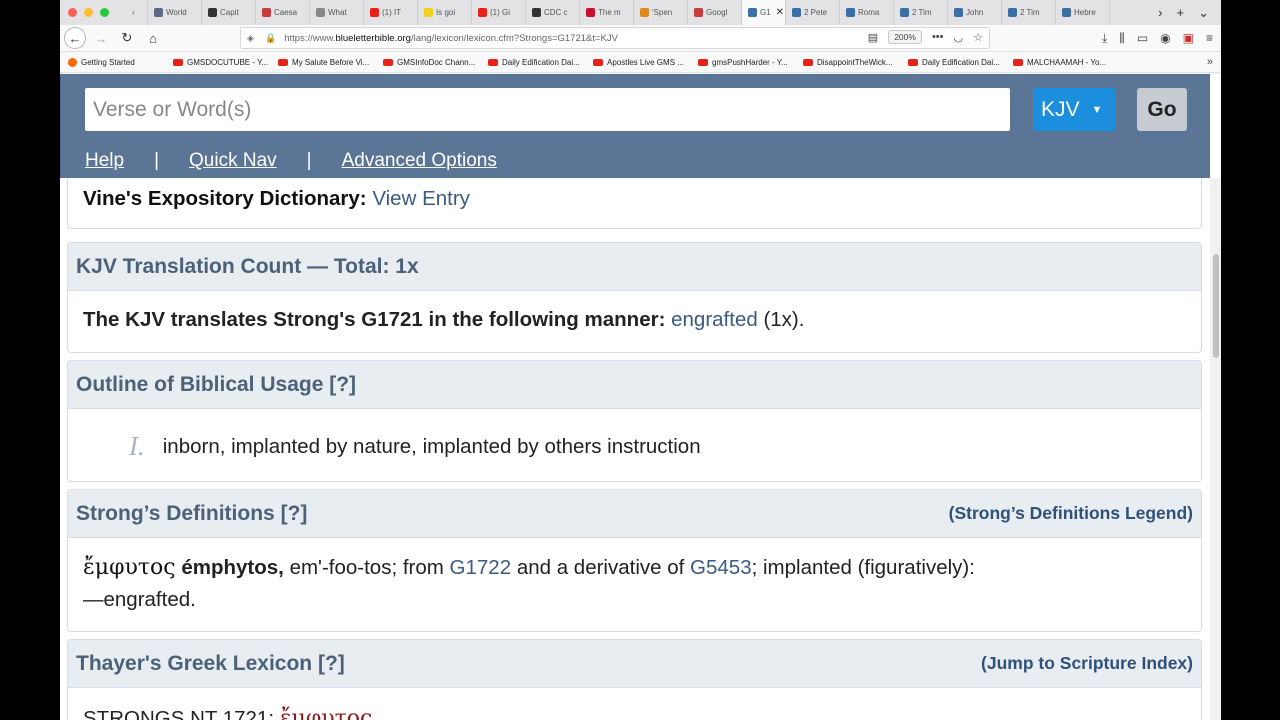 This screenshot has height=720, width=1280. What do you see at coordinates (499, 12) in the screenshot?
I see `browser-tab: (1) Gi` at bounding box center [499, 12].